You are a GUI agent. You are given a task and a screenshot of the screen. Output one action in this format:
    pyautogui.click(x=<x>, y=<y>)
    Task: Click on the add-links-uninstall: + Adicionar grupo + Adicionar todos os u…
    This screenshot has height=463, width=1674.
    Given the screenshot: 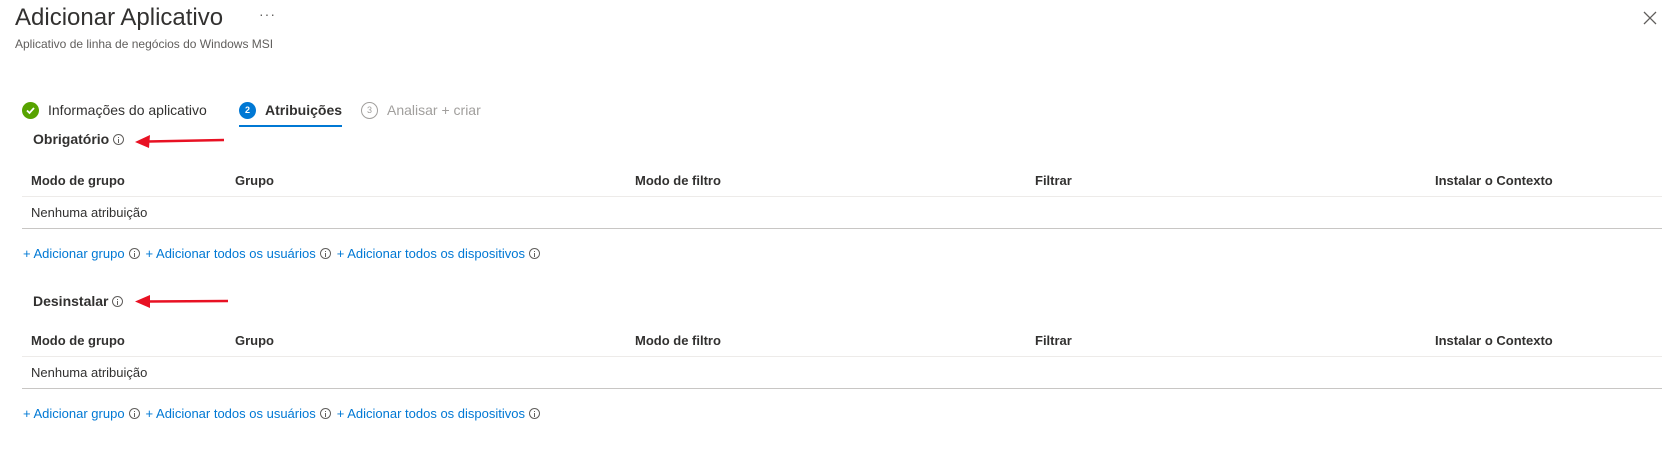 What is the action you would take?
    pyautogui.click(x=284, y=413)
    